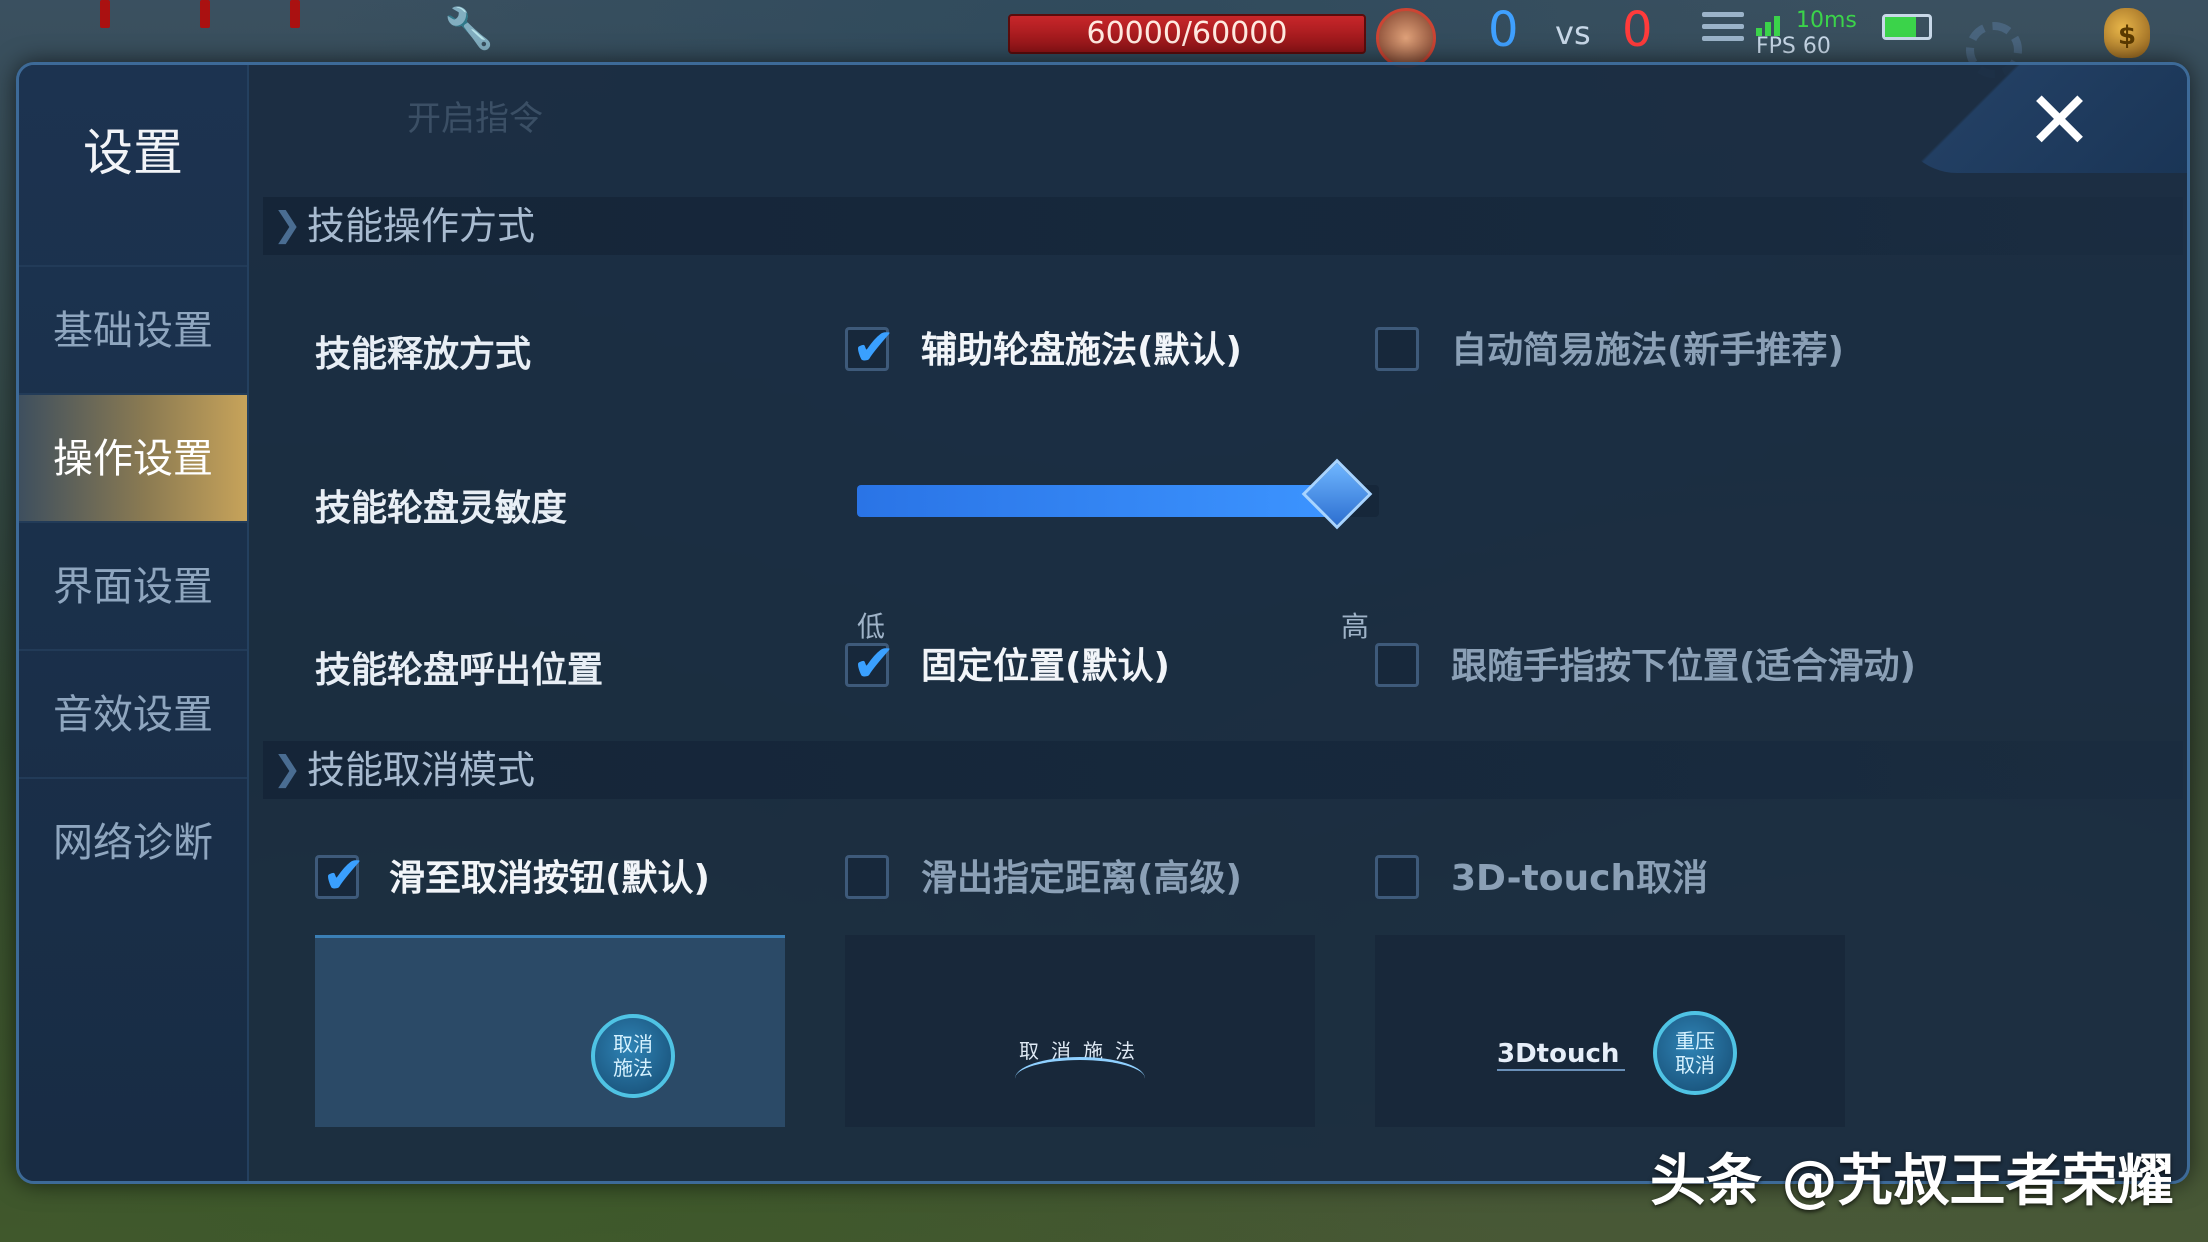  I want to click on hero-avatar, so click(1406, 38).